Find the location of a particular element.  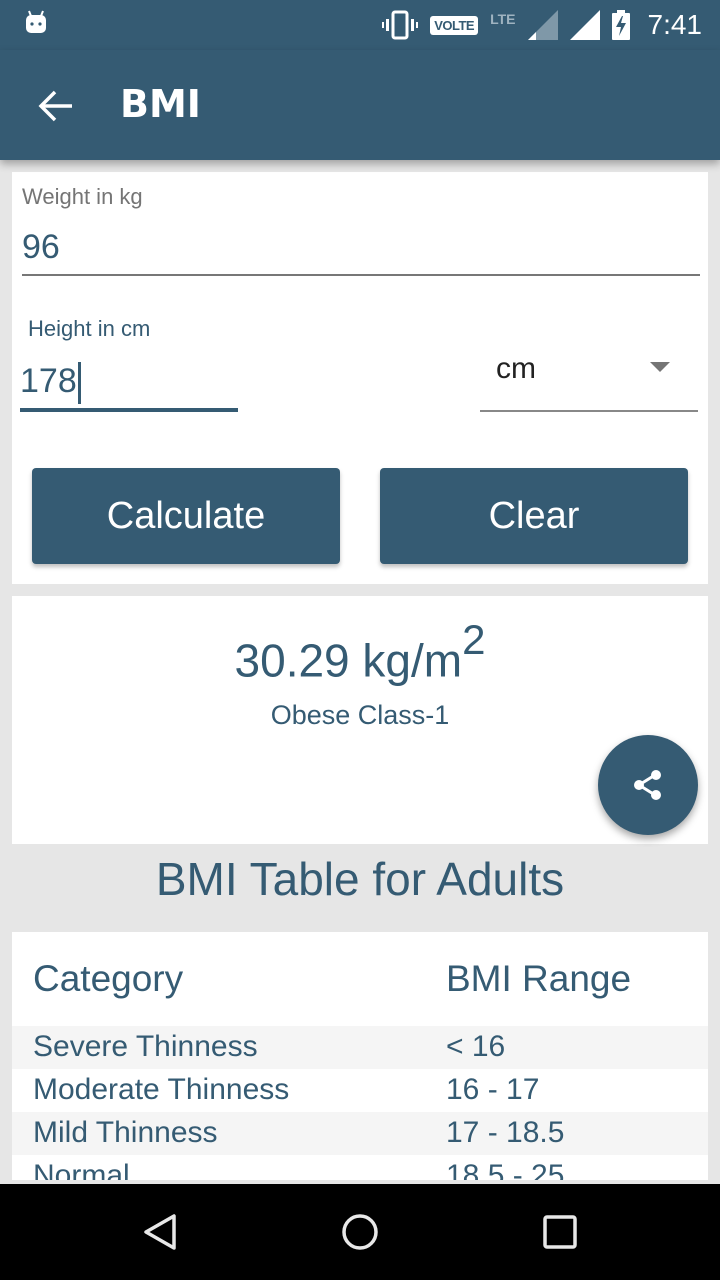

weight-input: 96 is located at coordinates (361, 252).